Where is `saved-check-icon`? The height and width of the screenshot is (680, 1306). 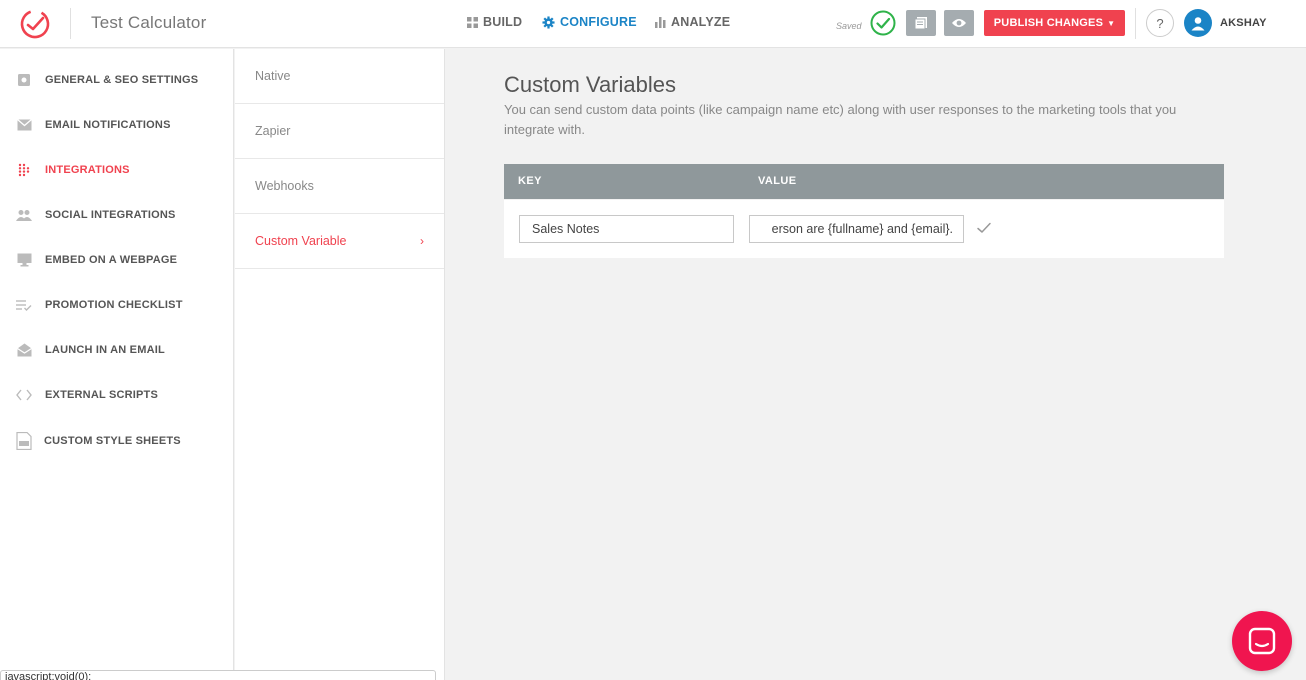 saved-check-icon is located at coordinates (883, 23).